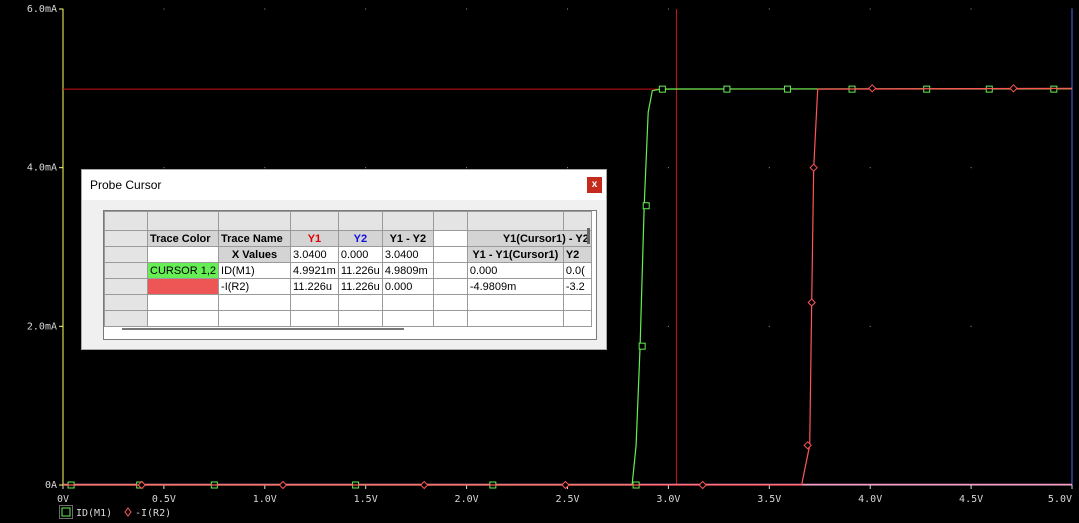  I want to click on close-button: x, so click(594, 185).